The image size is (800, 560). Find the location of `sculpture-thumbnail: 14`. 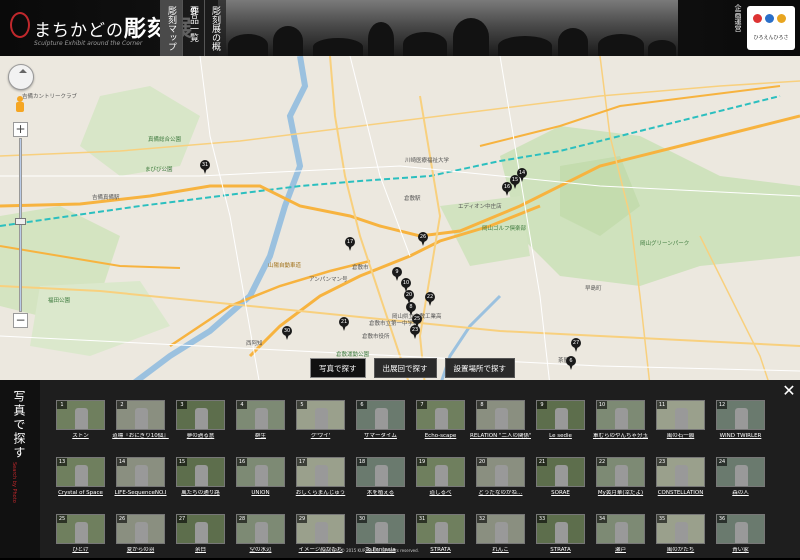

sculpture-thumbnail: 14 is located at coordinates (140, 472).